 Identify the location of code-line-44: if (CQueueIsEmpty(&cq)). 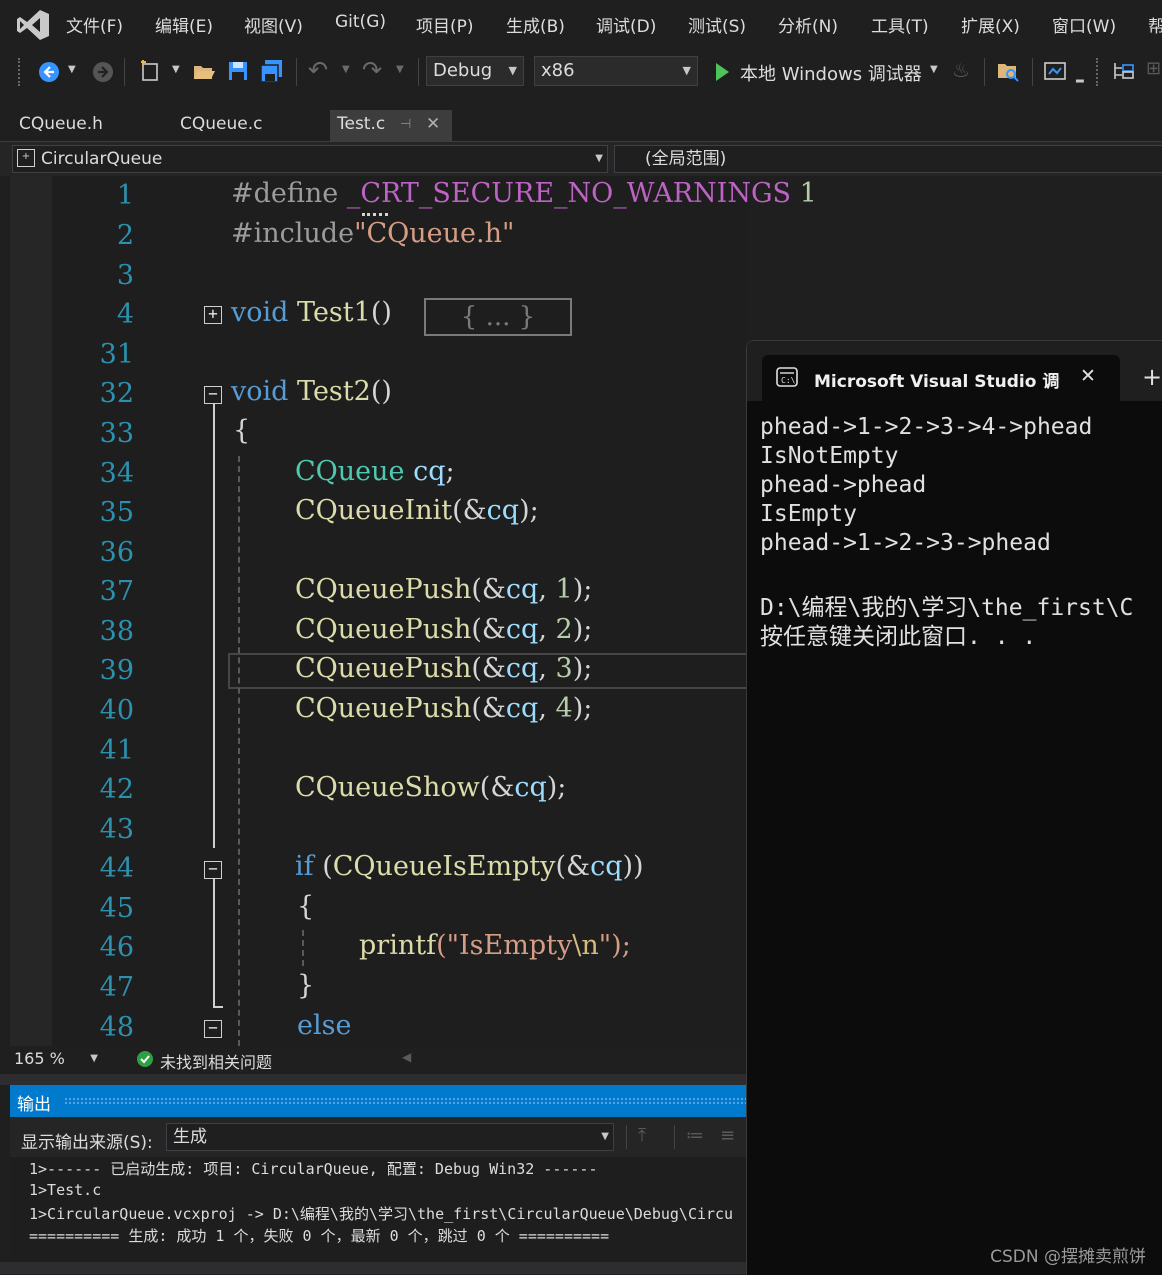
(469, 866).